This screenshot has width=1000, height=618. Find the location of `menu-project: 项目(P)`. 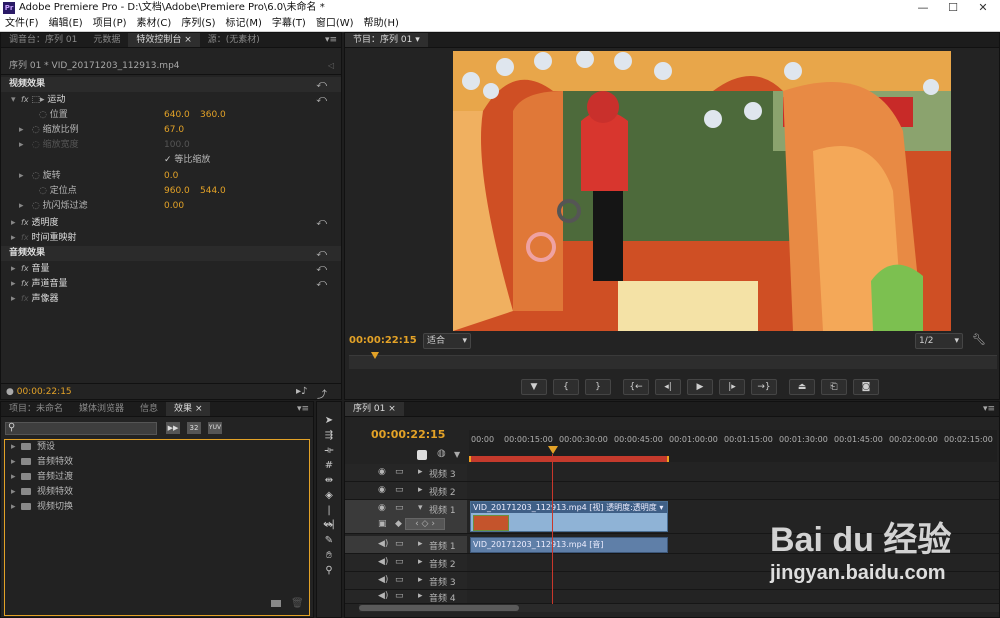

menu-project: 项目(P) is located at coordinates (110, 23).